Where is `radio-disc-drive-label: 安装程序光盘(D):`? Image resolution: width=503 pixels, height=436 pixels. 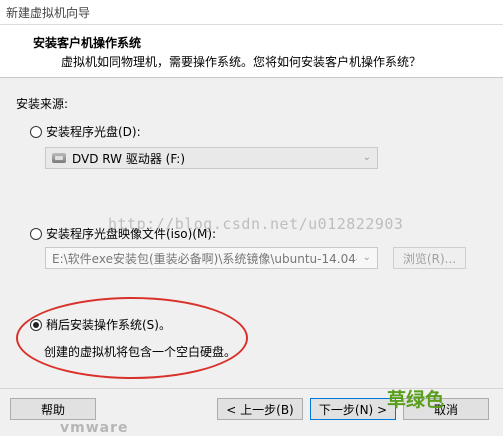
radio-disc-drive-label: 安装程序光盘(D): is located at coordinates (93, 132).